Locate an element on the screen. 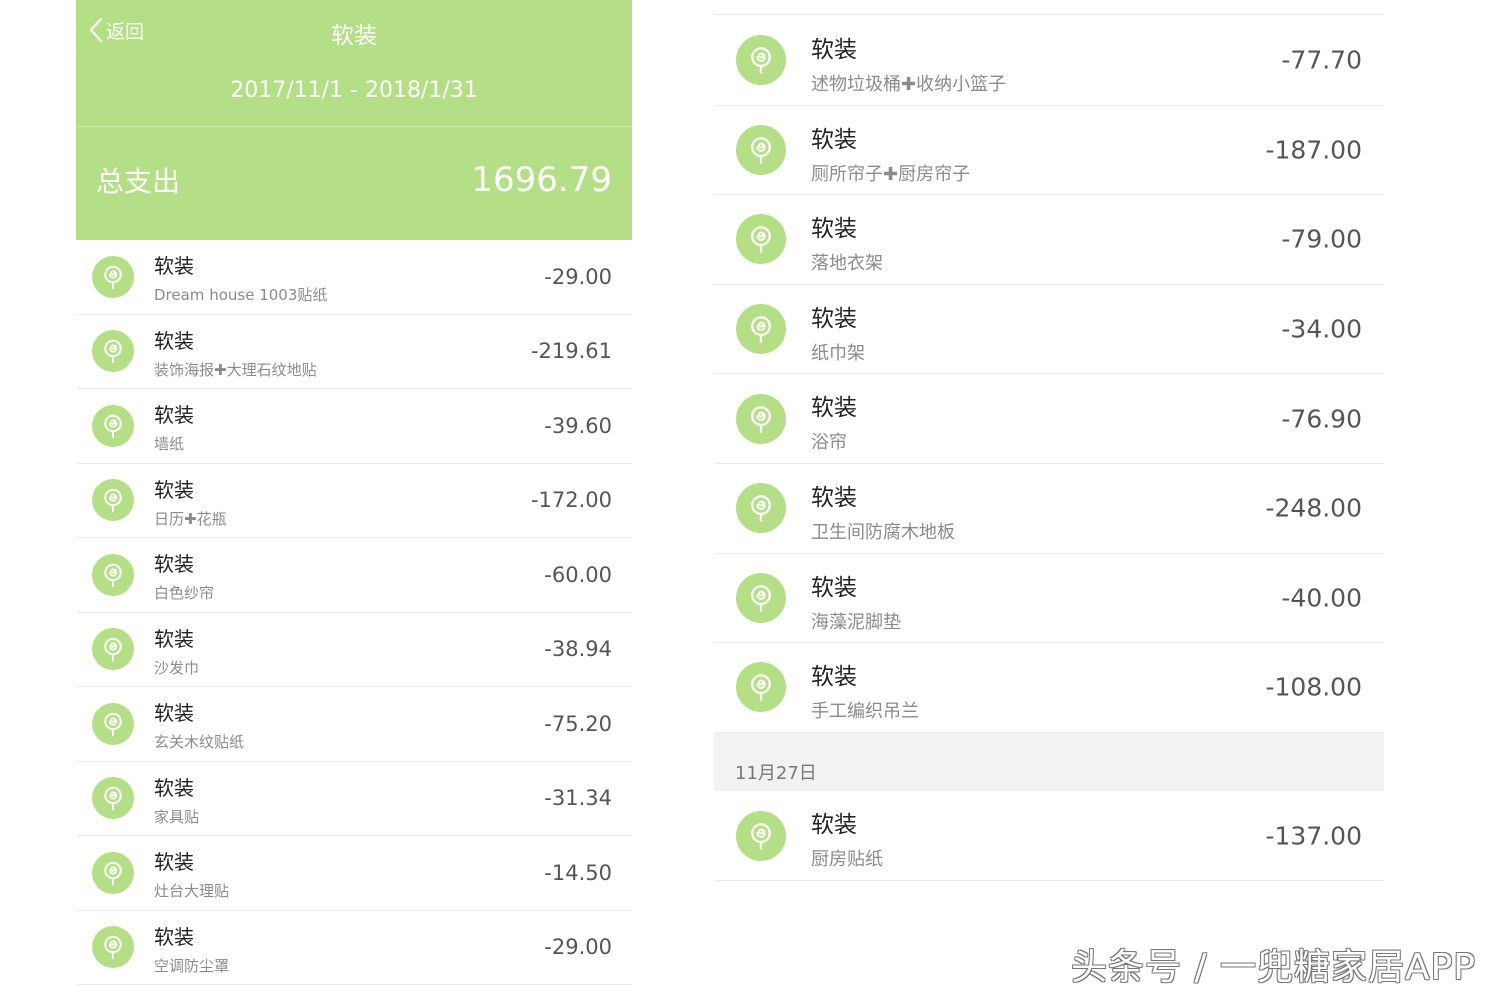 The image size is (1500, 1000). expense-amount: -38.94 is located at coordinates (578, 649).